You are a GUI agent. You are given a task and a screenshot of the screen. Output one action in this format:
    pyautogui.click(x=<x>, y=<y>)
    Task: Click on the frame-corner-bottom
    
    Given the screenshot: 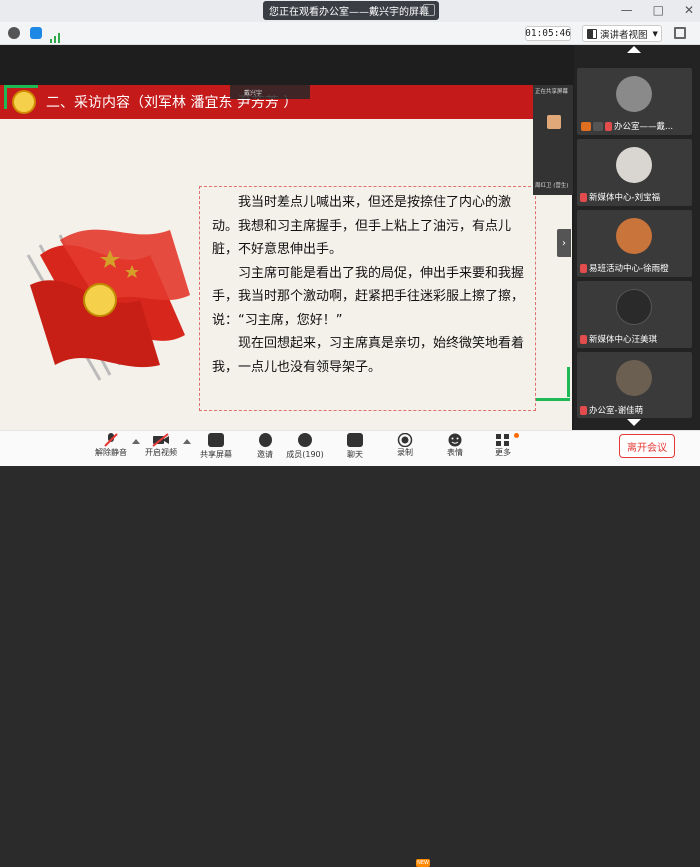 What is the action you would take?
    pyautogui.click(x=553, y=399)
    